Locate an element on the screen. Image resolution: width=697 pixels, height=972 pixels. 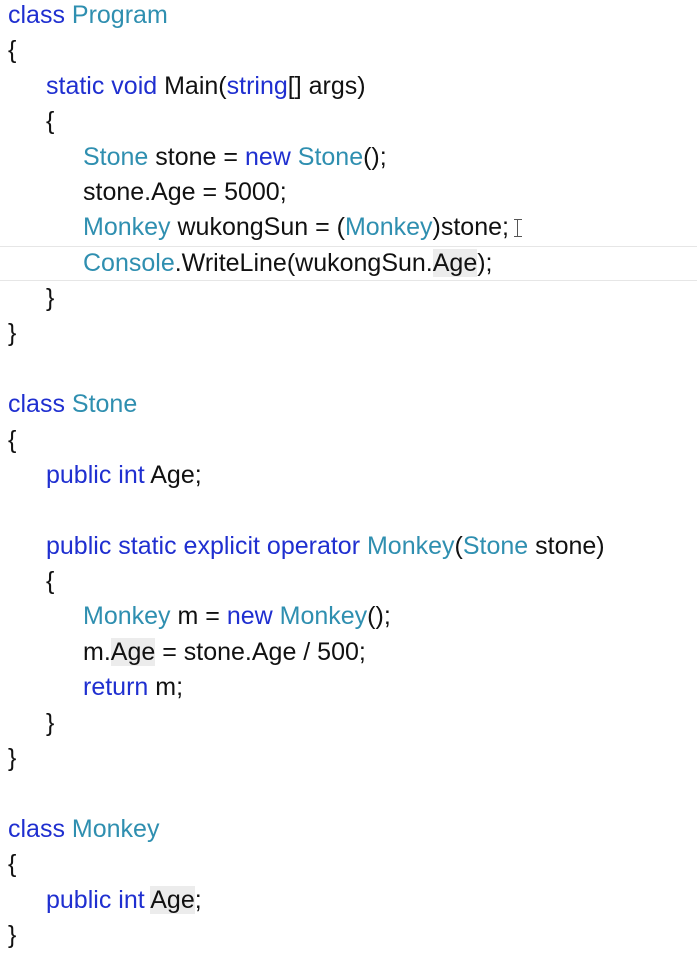
type-token: Console is located at coordinates (129, 262).